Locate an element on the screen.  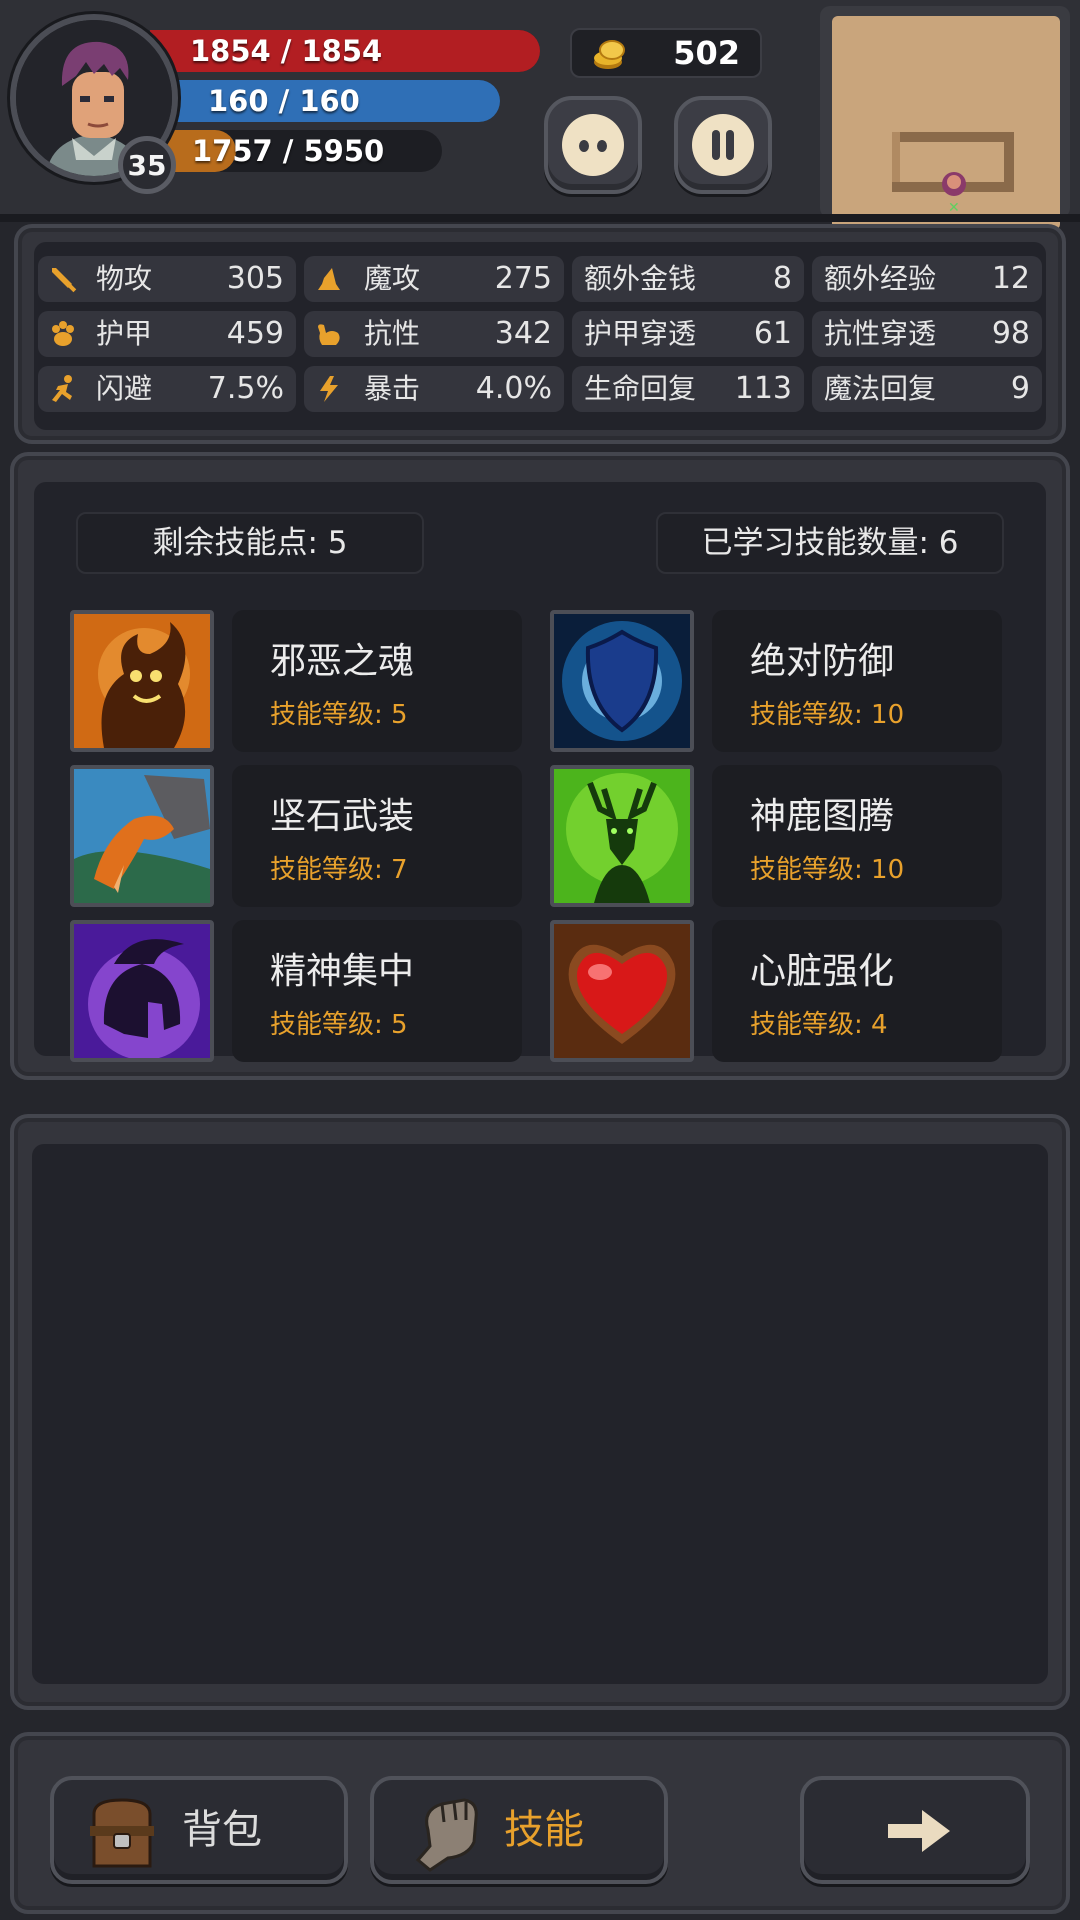
skill-icon-concentration is located at coordinates (142, 991).